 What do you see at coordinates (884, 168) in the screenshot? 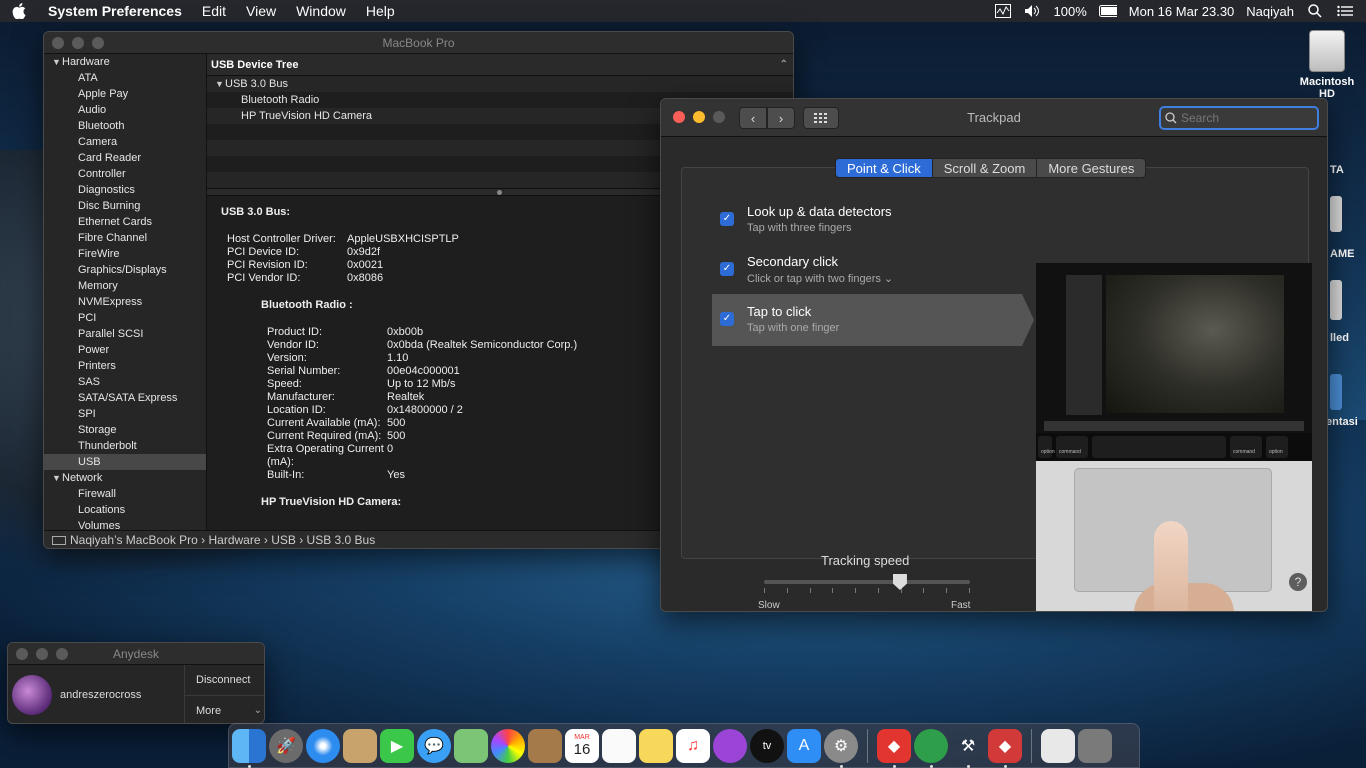
I see `tab-point-click: Point & Click` at bounding box center [884, 168].